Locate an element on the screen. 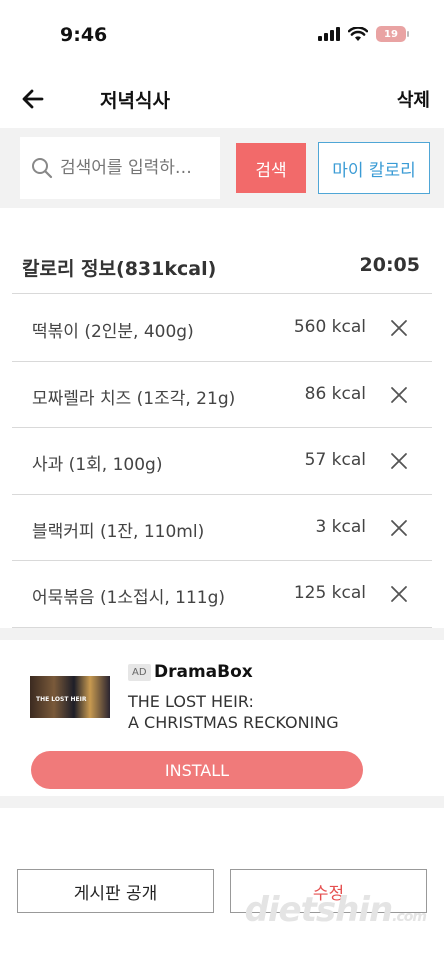  food-item: 사과 (1회, 100g) 57 kcal is located at coordinates (222, 461).